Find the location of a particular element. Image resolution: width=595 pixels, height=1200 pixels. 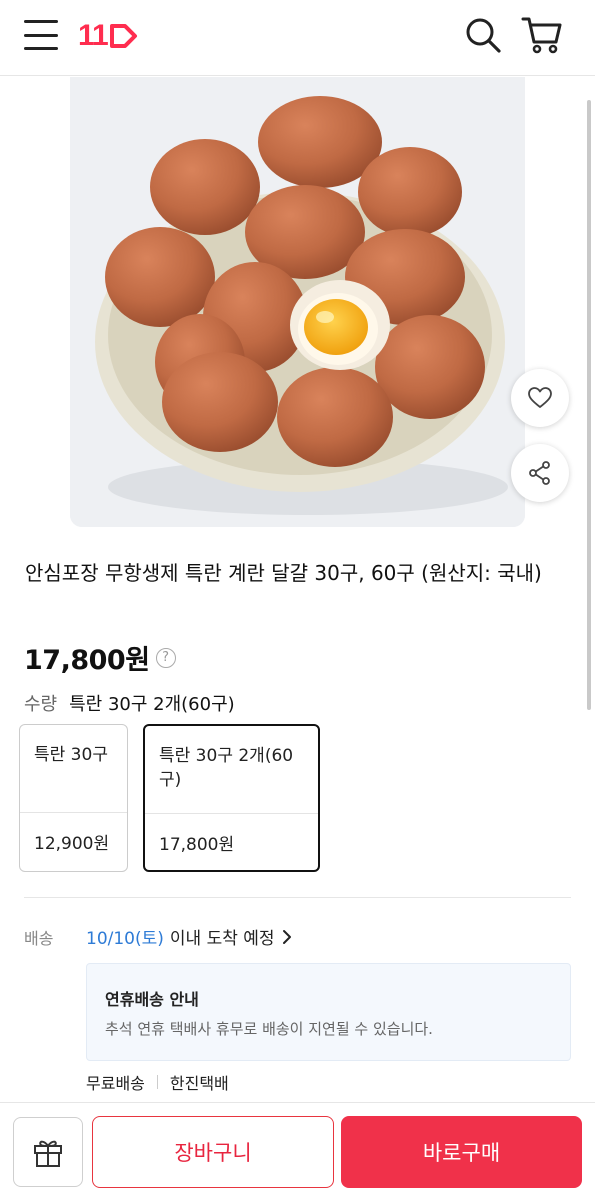

search-icon is located at coordinates (483, 35).